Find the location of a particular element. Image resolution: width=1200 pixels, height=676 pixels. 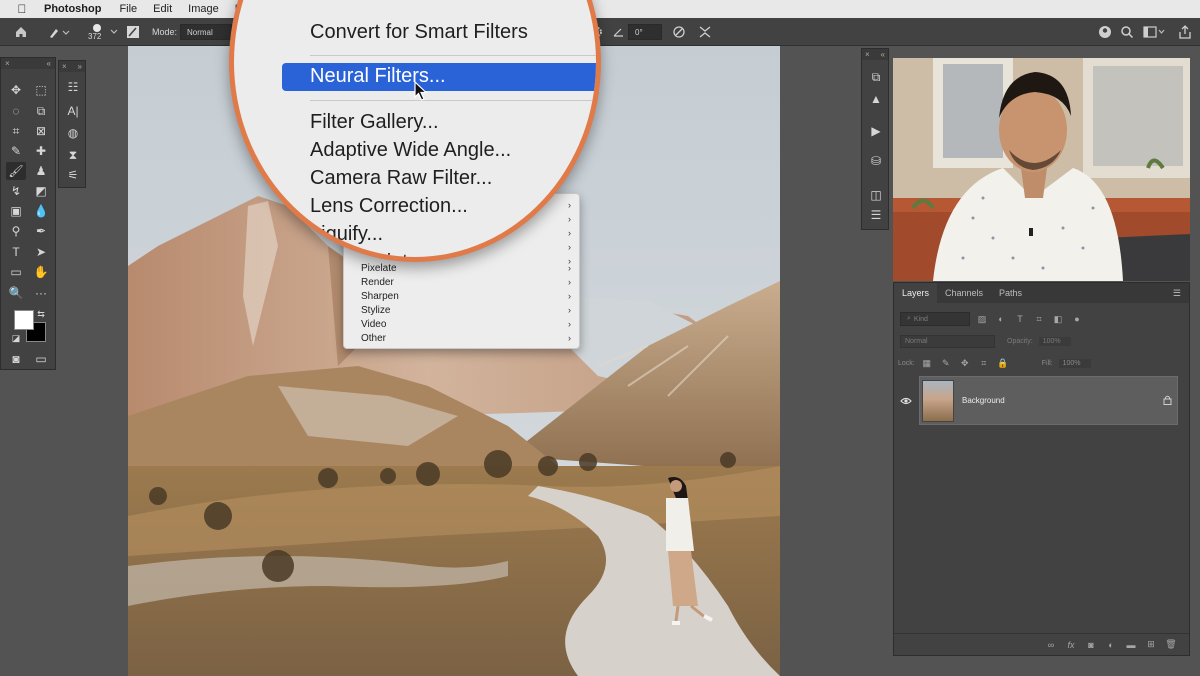

brush-settings-icon is located at coordinates (133, 32).